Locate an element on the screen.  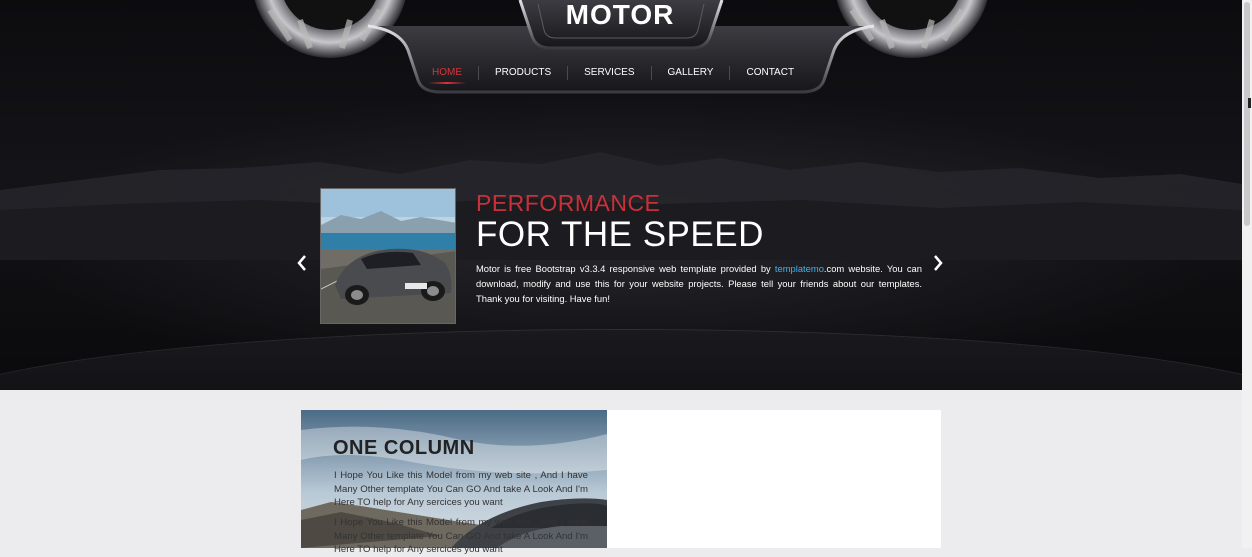
slider-next-button is located at coordinates (938, 263).